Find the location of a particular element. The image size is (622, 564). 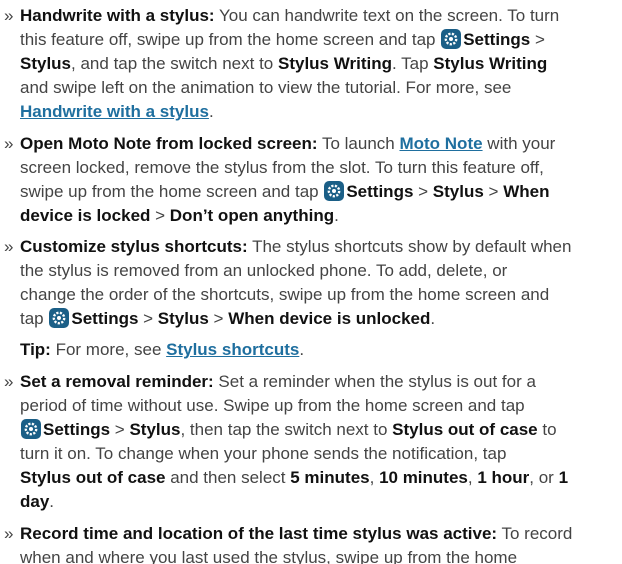

item-title: Handwrite with a stylus: is located at coordinates (117, 15).